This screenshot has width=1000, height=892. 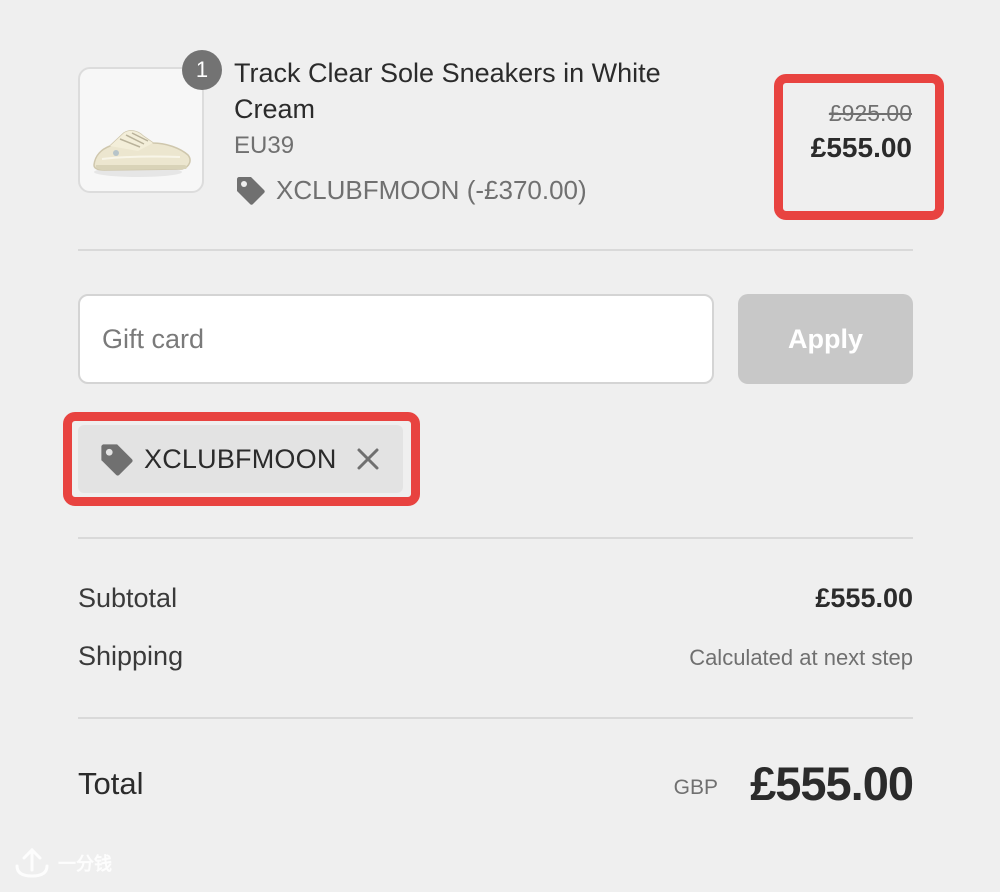 I want to click on total-currency: GBP, so click(x=695, y=787).